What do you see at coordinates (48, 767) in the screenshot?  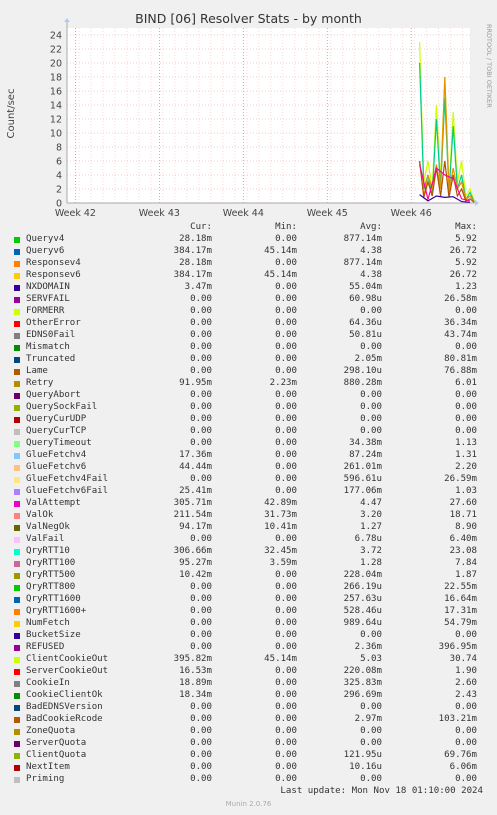 I see `legend-name: NextItem` at bounding box center [48, 767].